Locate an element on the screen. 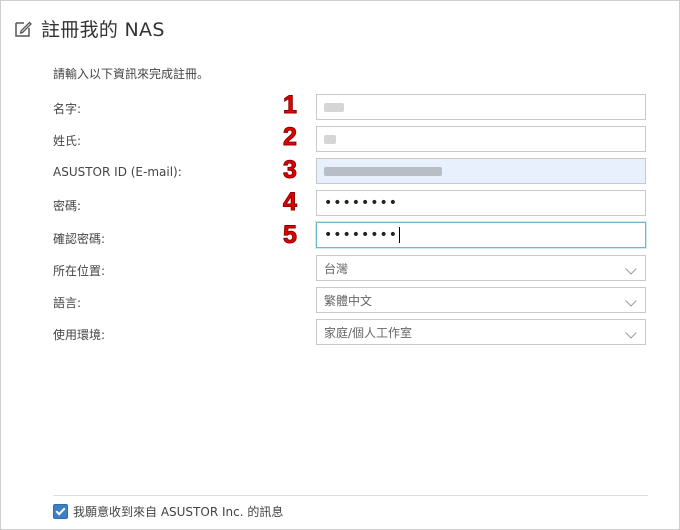 This screenshot has height=530, width=680. confirm-password-label: 確認密碼: is located at coordinates (79, 239).